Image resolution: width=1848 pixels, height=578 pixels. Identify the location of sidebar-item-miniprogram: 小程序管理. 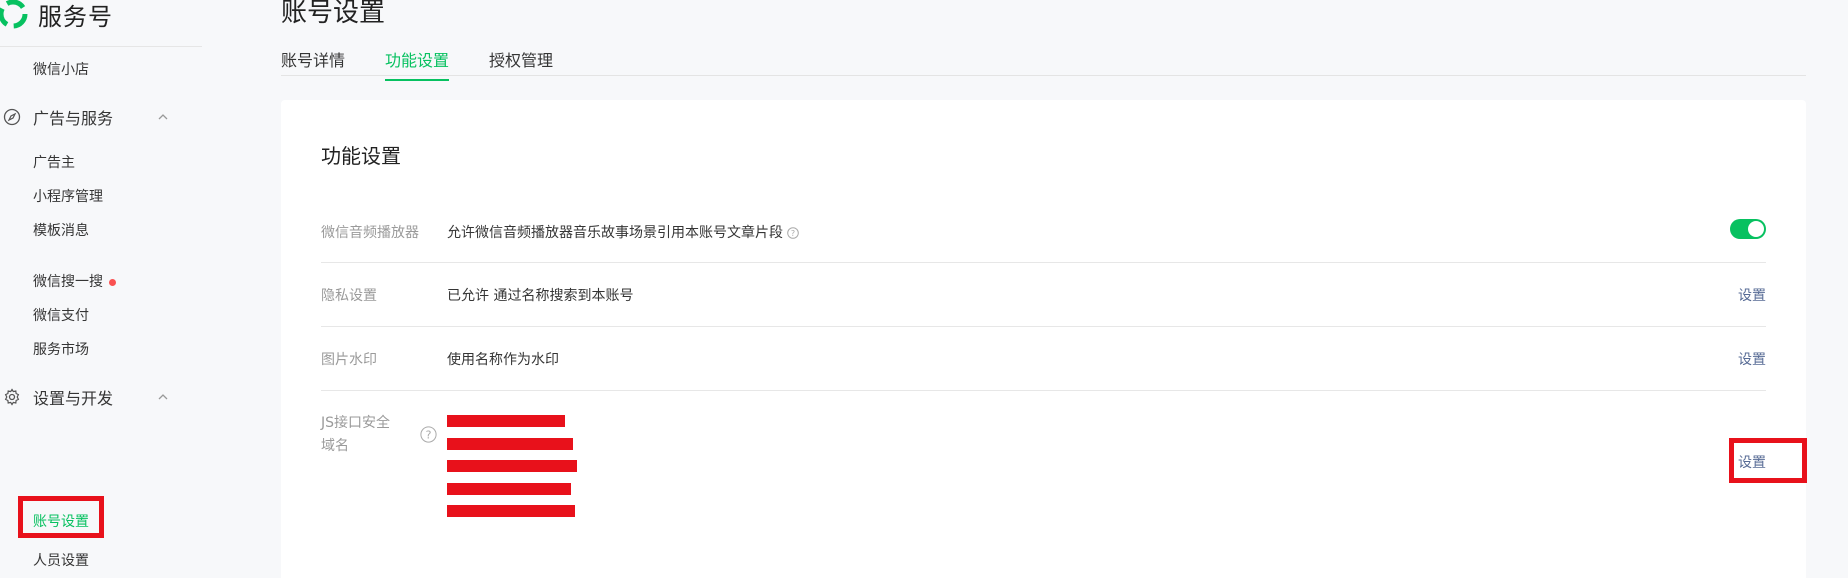
(68, 196).